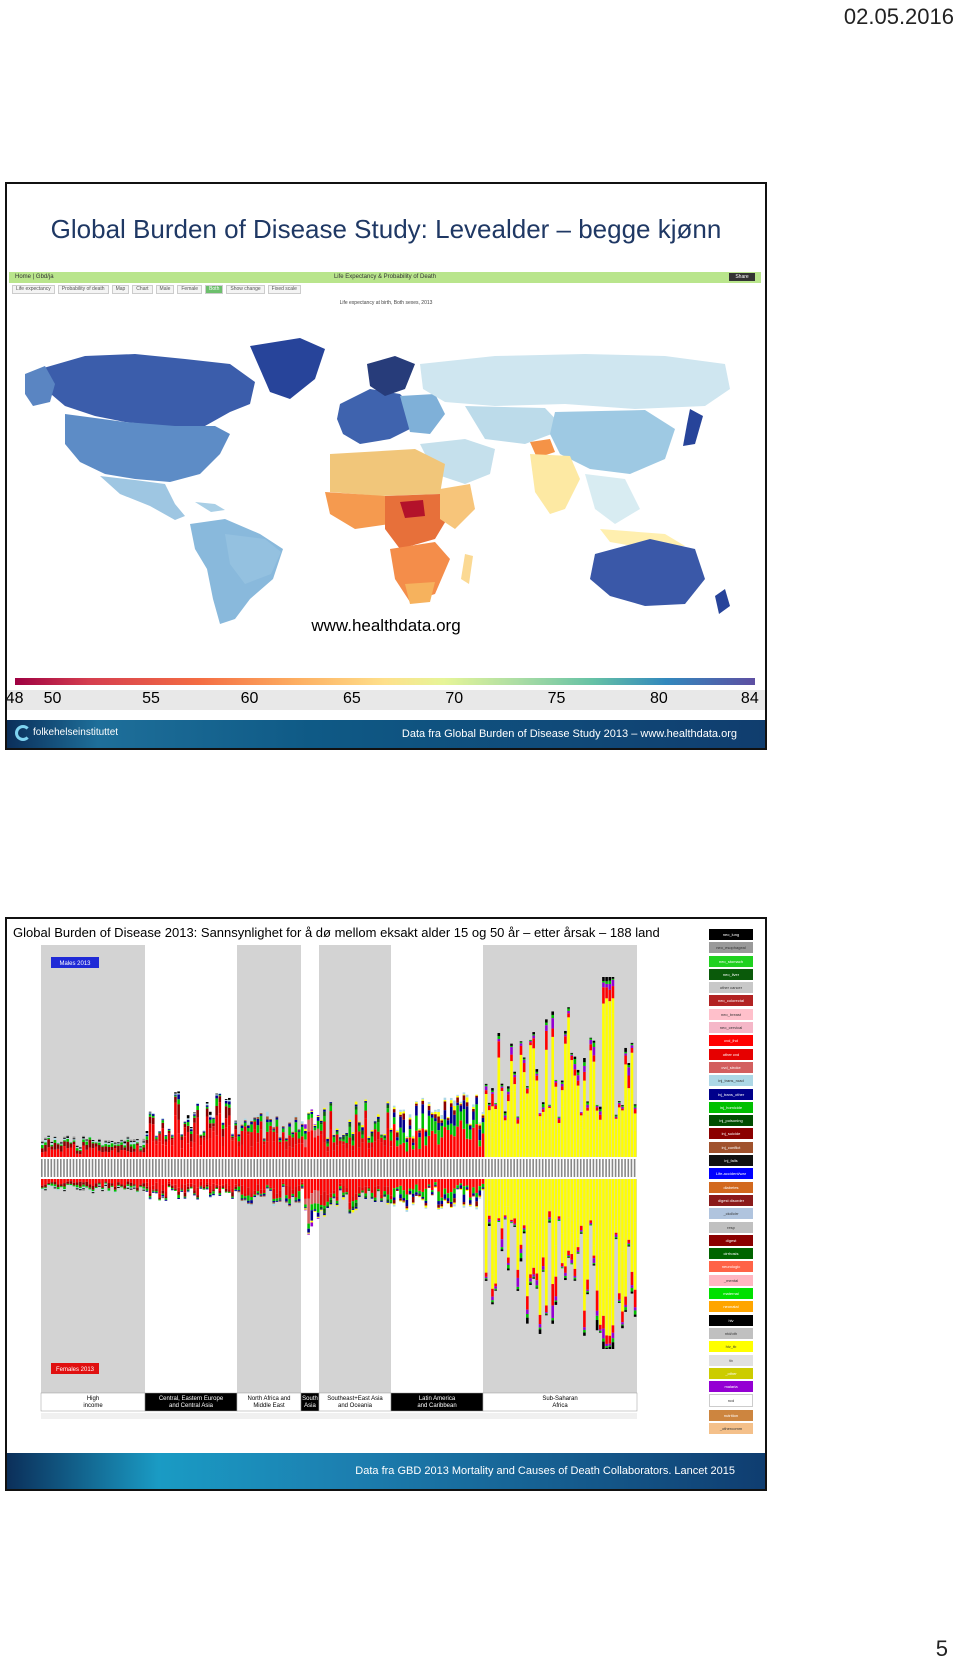 The height and width of the screenshot is (1672, 960). What do you see at coordinates (83, 289) in the screenshot?
I see `app-tool-probability-of-death: Probability of death` at bounding box center [83, 289].